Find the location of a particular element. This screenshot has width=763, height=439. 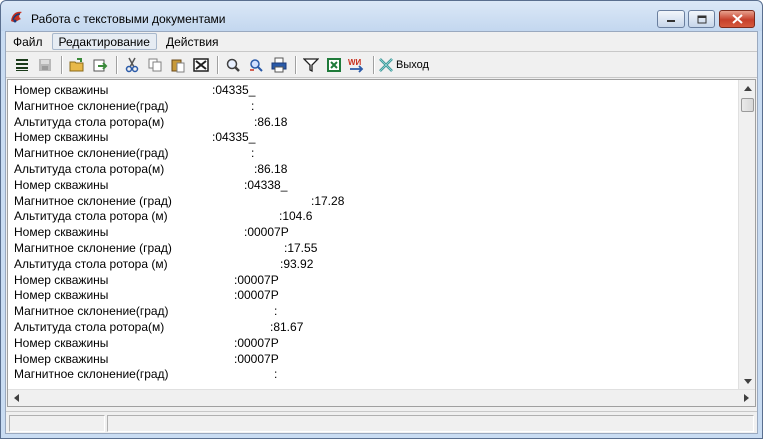

text-line: Альтитуда стола ротора (м):104.6 is located at coordinates (377, 217).